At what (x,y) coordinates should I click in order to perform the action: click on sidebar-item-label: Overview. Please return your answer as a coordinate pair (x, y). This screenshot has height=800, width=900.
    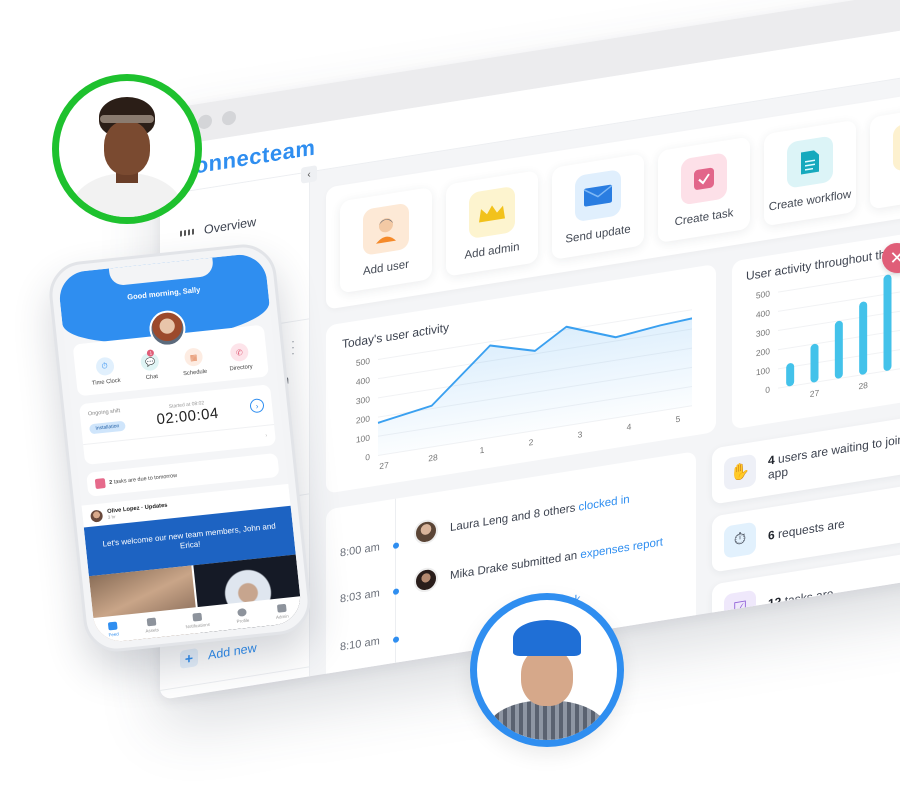
    Looking at the image, I should click on (230, 226).